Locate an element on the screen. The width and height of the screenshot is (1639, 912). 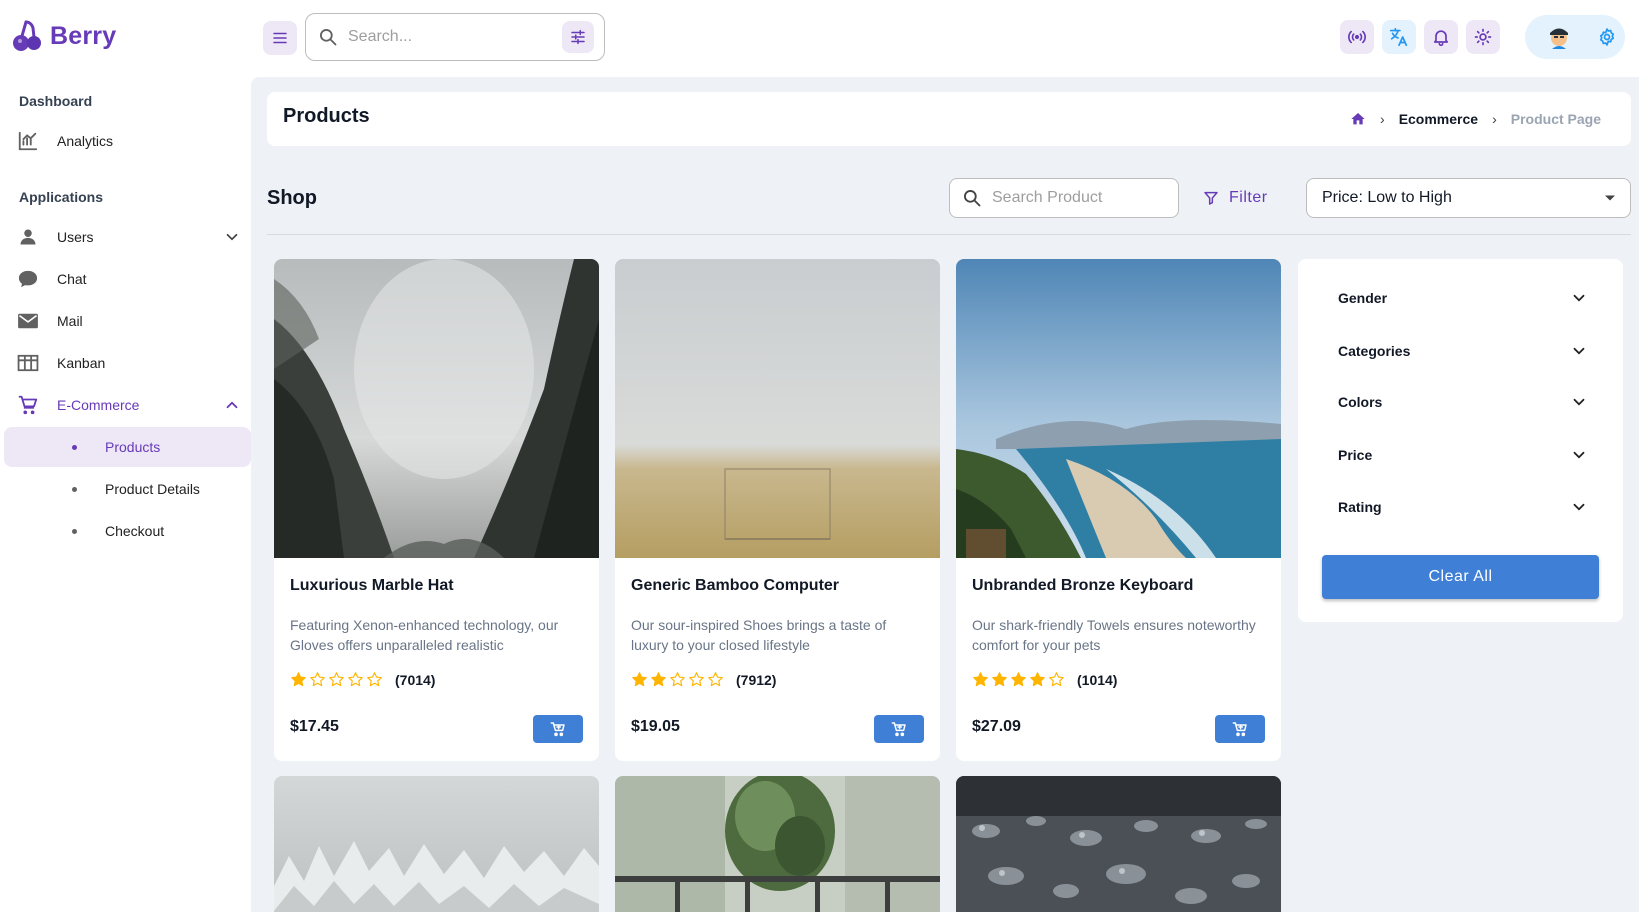
sidebar-subitem-products: Products is located at coordinates (127, 447).